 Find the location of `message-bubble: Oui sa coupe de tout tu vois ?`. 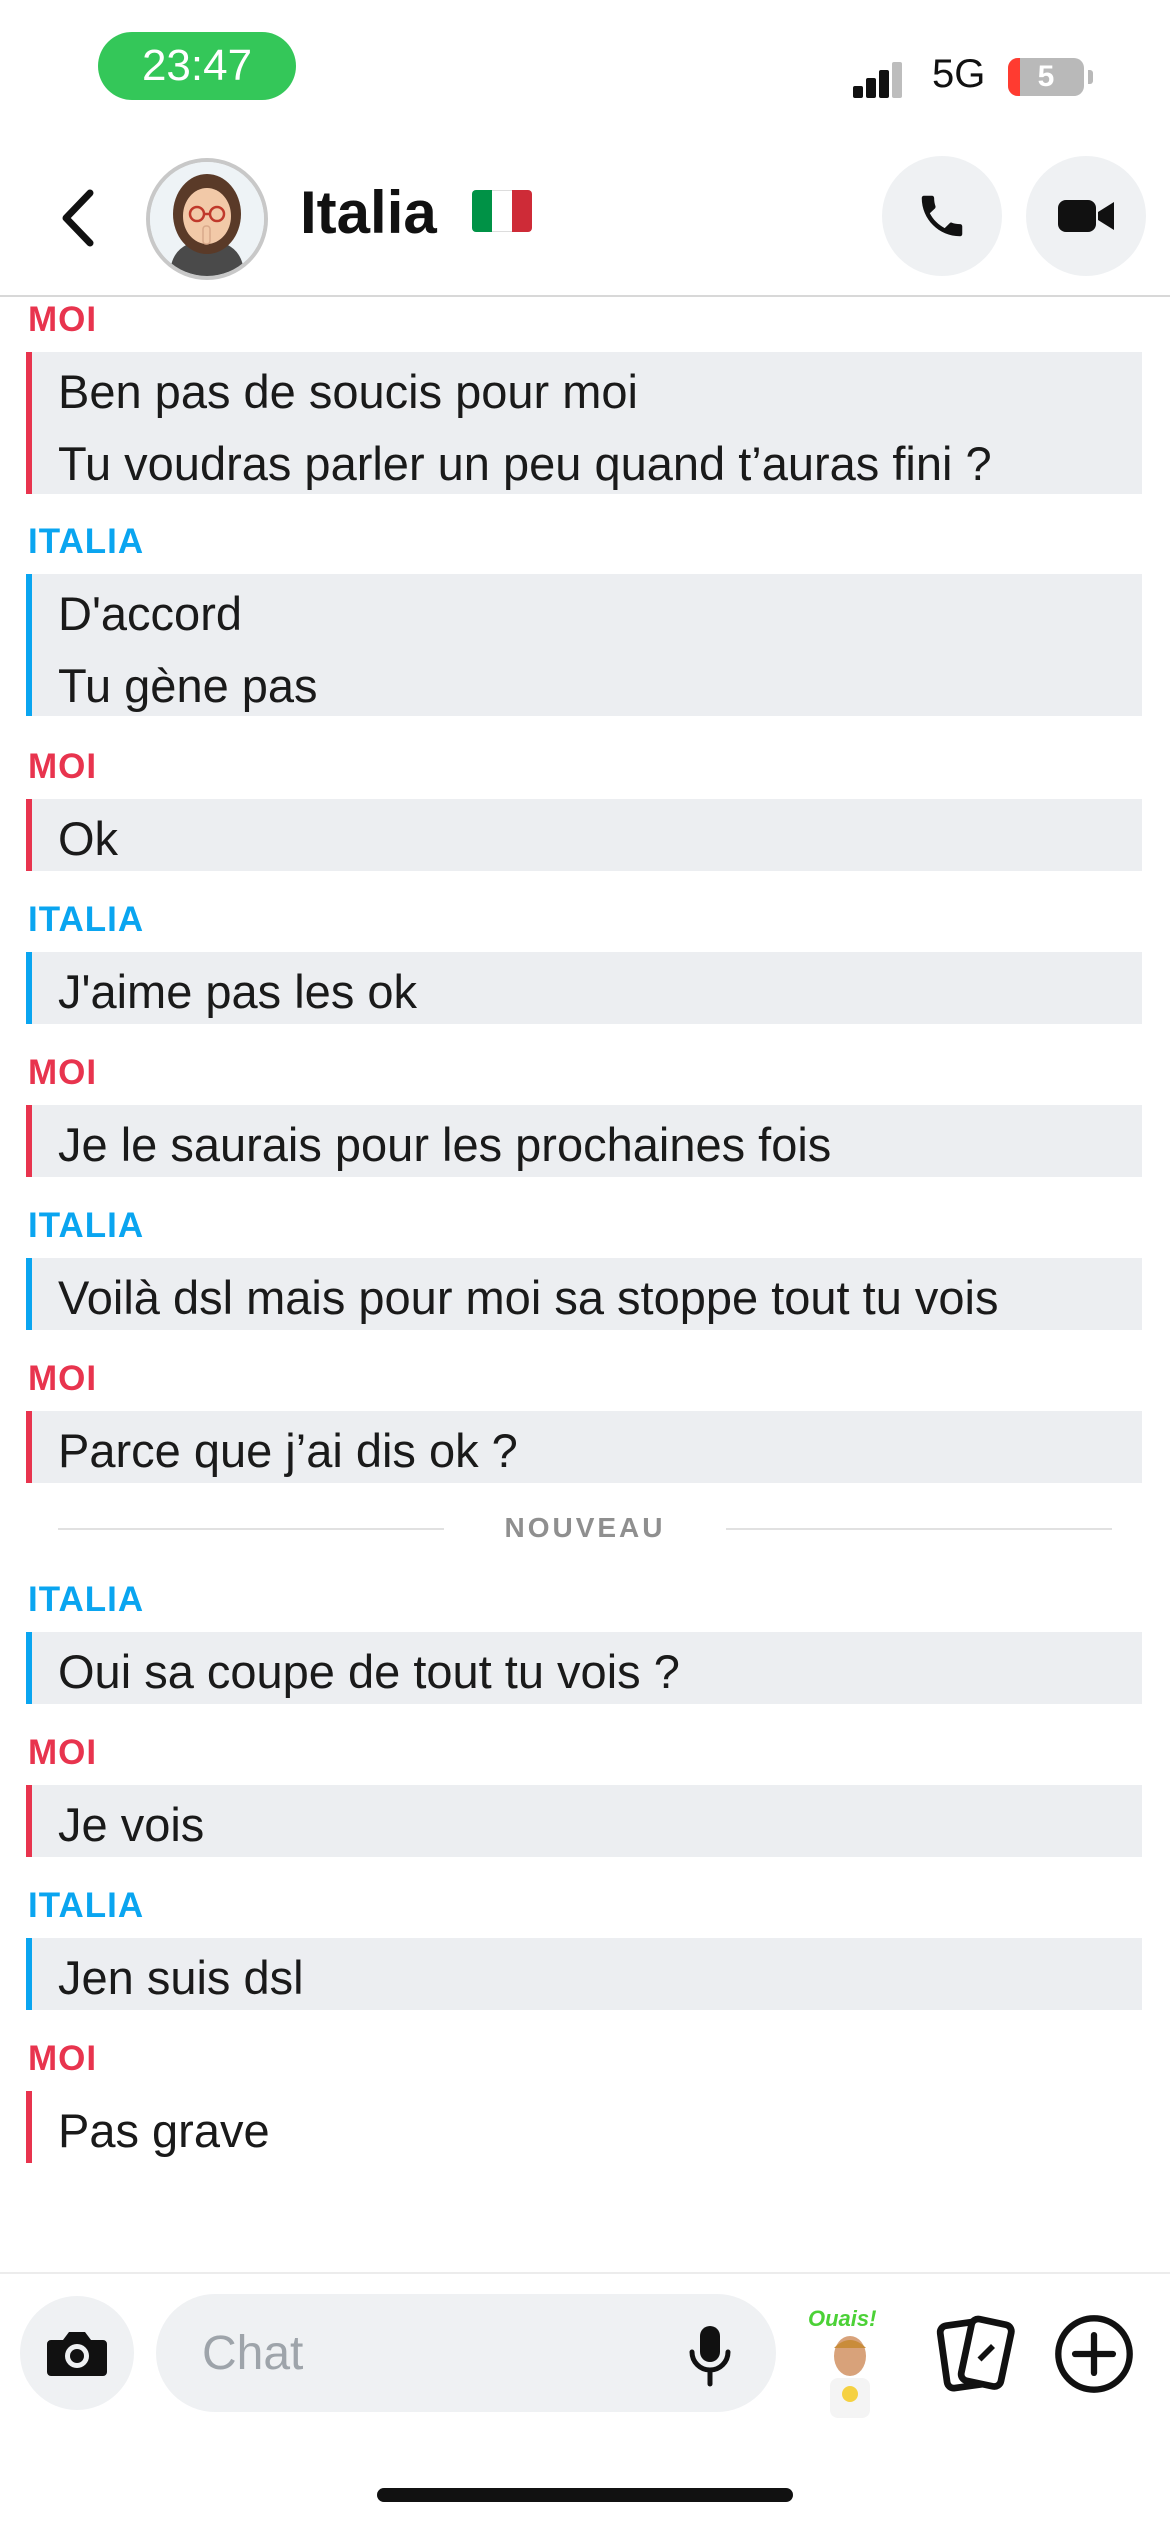

message-bubble: Oui sa coupe de tout tu vois ? is located at coordinates (584, 1668).